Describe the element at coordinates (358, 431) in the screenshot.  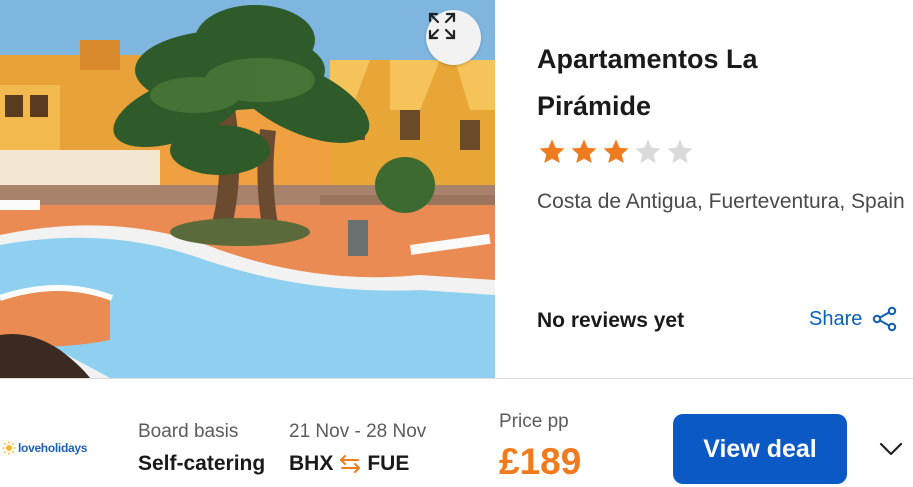
I see `travel-dates: 21 Nov - 28 Nov` at that location.